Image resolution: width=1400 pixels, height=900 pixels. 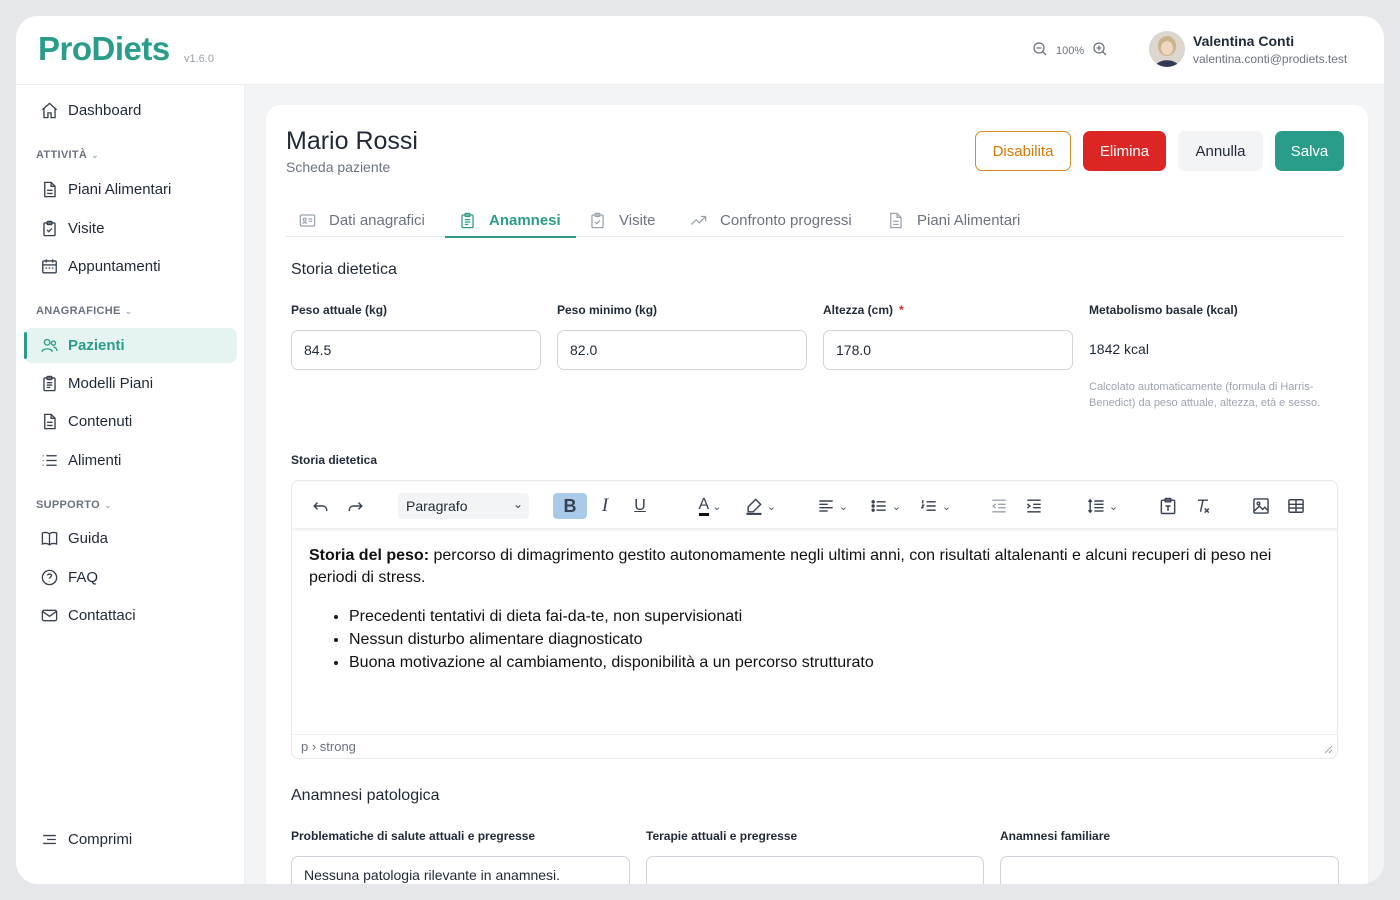 I want to click on highlight-button: ⌄, so click(x=760, y=506).